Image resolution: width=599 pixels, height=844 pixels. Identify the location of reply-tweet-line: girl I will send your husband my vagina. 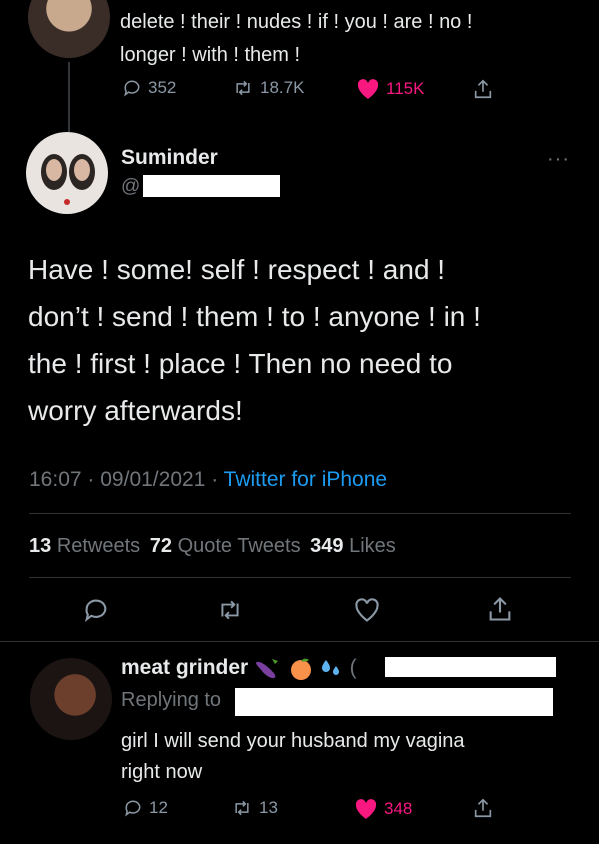
(293, 741).